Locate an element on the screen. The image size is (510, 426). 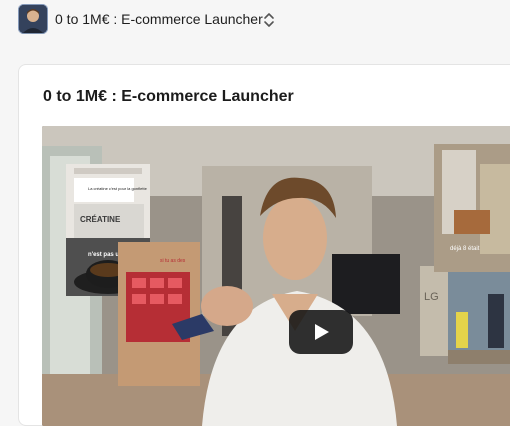
left-card-caption: La créatine c'est pour la gonflette is located at coordinates (118, 188).